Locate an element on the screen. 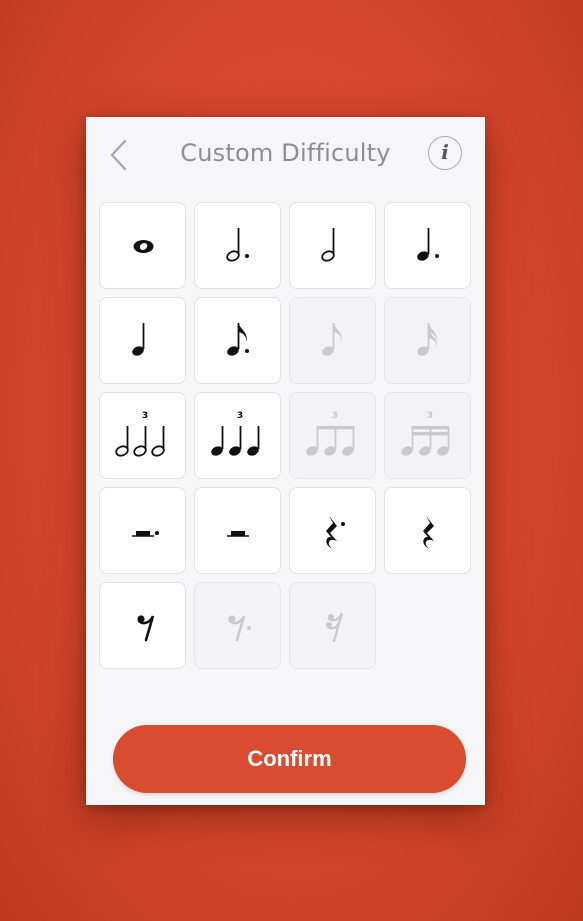  quarter-rest-icon is located at coordinates (428, 532).